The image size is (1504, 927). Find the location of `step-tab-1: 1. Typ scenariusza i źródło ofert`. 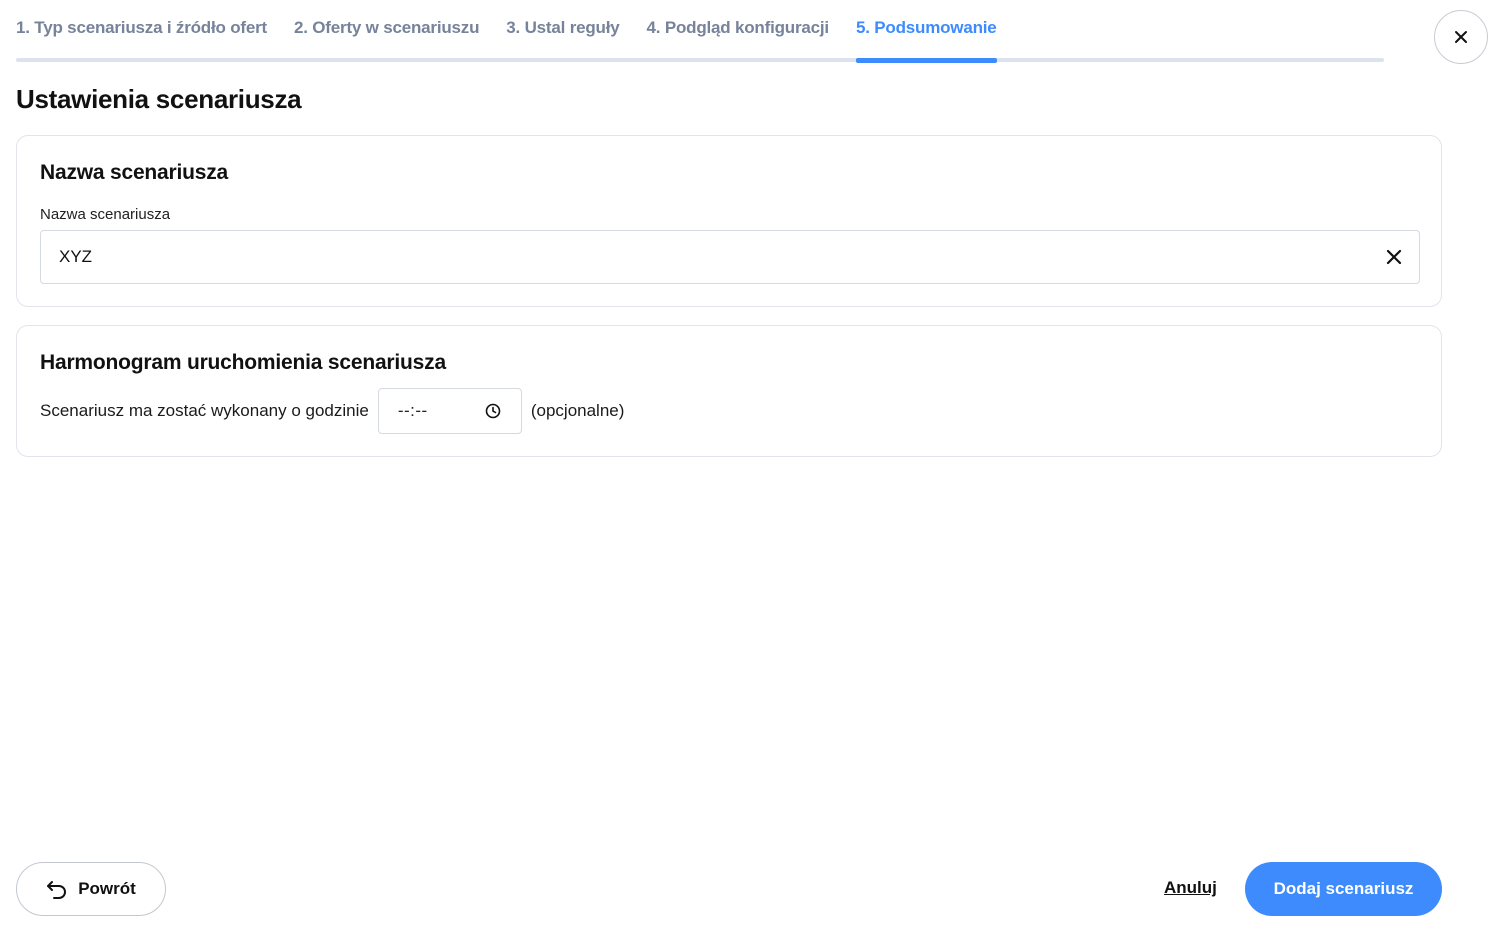

step-tab-1: 1. Typ scenariusza i źródło ofert is located at coordinates (141, 31).